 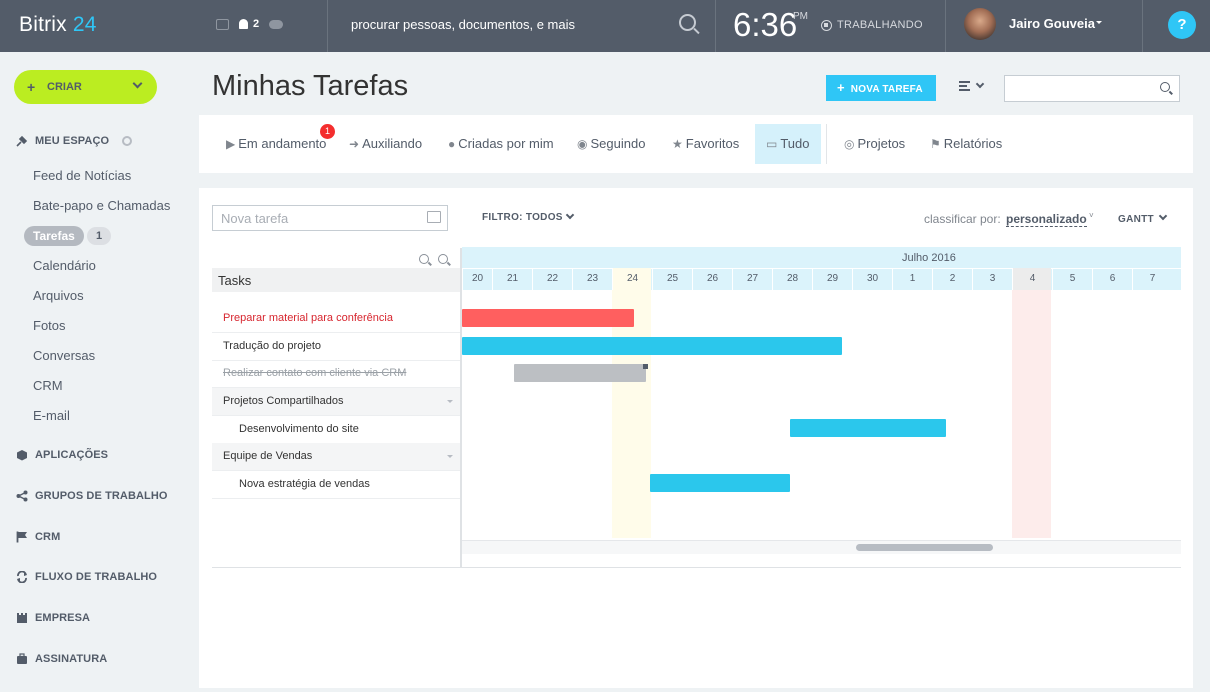 What do you see at coordinates (980, 84) in the screenshot?
I see `chevron-down-icon` at bounding box center [980, 84].